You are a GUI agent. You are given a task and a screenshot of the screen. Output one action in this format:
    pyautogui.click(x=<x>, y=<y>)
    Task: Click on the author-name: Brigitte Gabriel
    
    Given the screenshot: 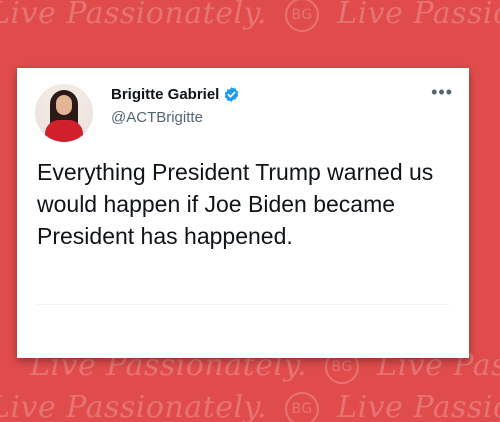 What is the action you would take?
    pyautogui.click(x=165, y=94)
    